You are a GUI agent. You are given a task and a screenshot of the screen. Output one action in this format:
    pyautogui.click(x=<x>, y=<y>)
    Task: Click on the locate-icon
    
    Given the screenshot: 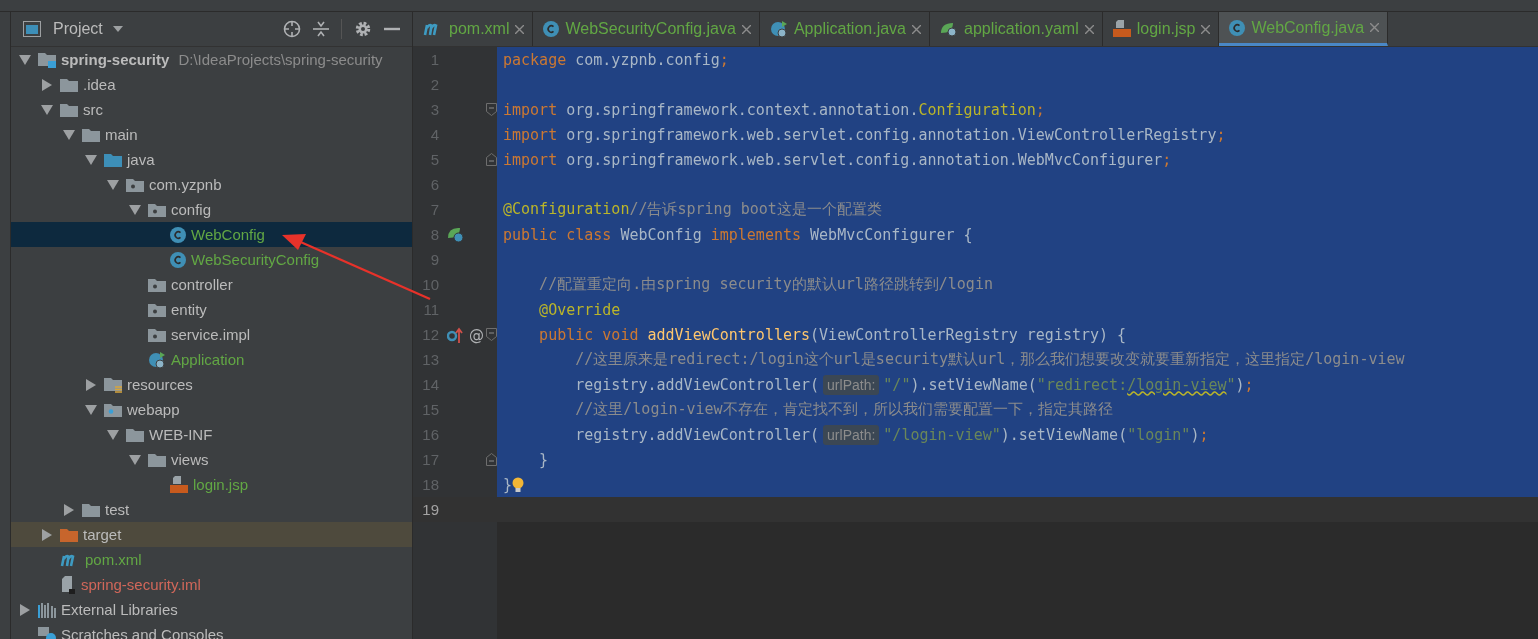 What is the action you would take?
    pyautogui.click(x=292, y=29)
    